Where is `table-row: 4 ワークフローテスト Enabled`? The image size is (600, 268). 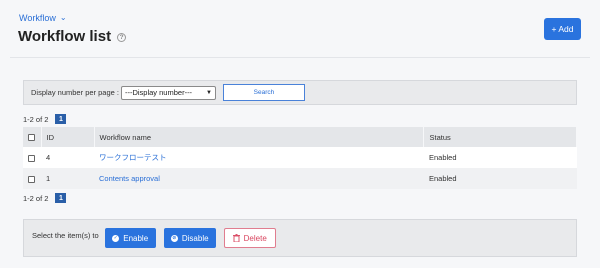
table-row: 4 ワークフローテスト Enabled is located at coordinates (300, 157).